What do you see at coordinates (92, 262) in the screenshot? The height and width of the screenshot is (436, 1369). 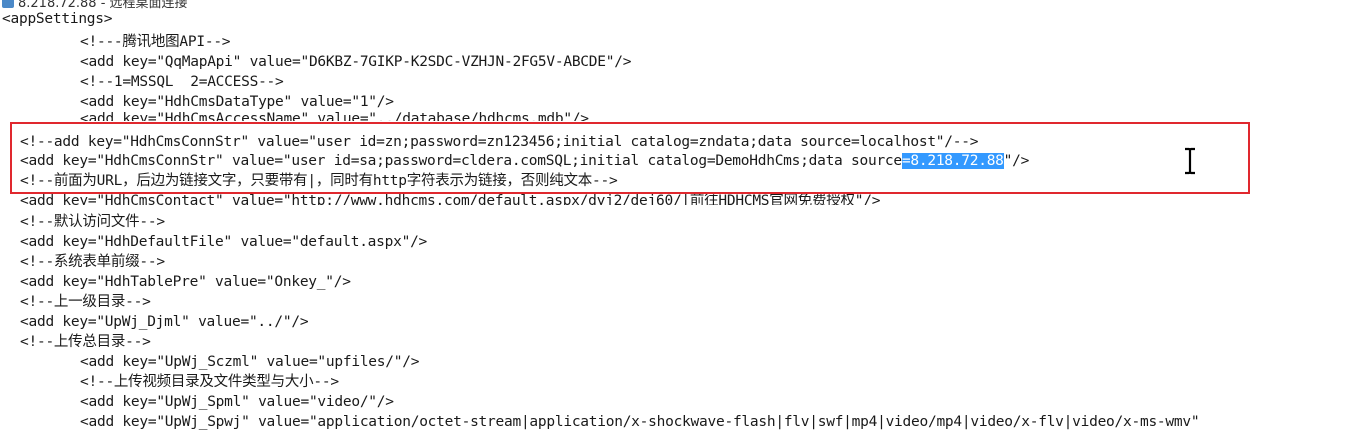 I see `code-line: <!--系统表单前缀-->` at bounding box center [92, 262].